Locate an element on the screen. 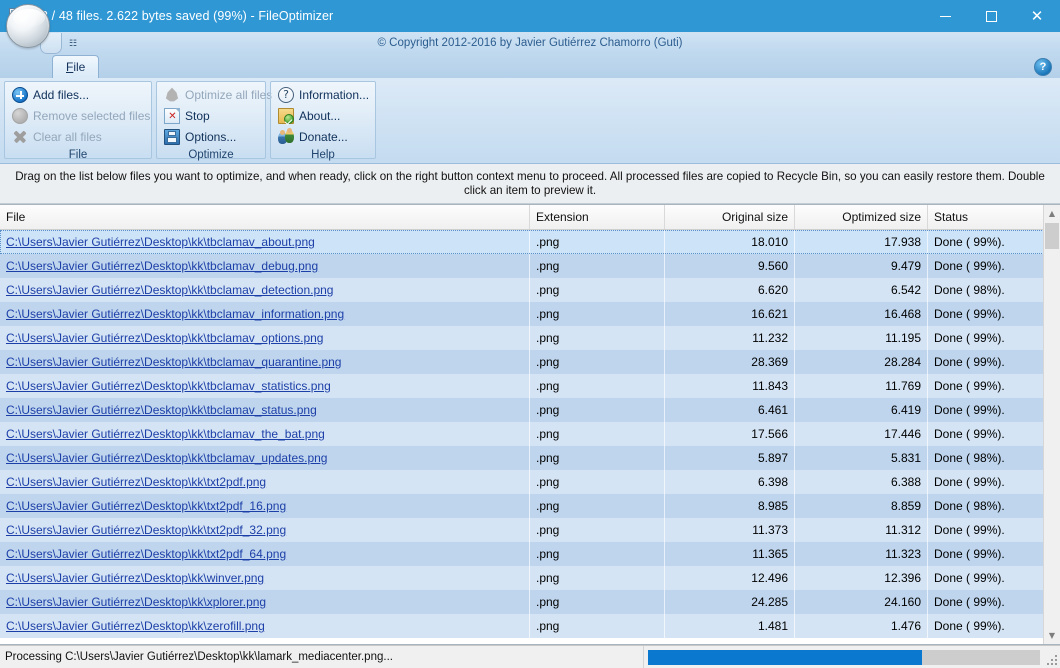  cell-original-size: 11.365 is located at coordinates (730, 554).